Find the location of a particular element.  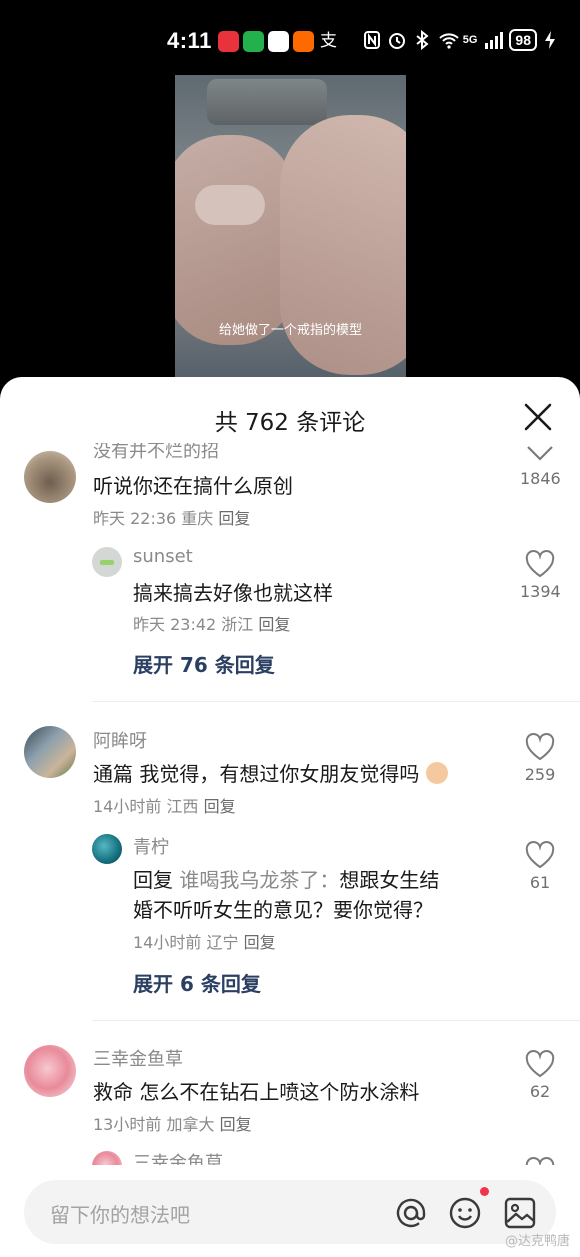

alipay-icon: 支 is located at coordinates (328, 41).